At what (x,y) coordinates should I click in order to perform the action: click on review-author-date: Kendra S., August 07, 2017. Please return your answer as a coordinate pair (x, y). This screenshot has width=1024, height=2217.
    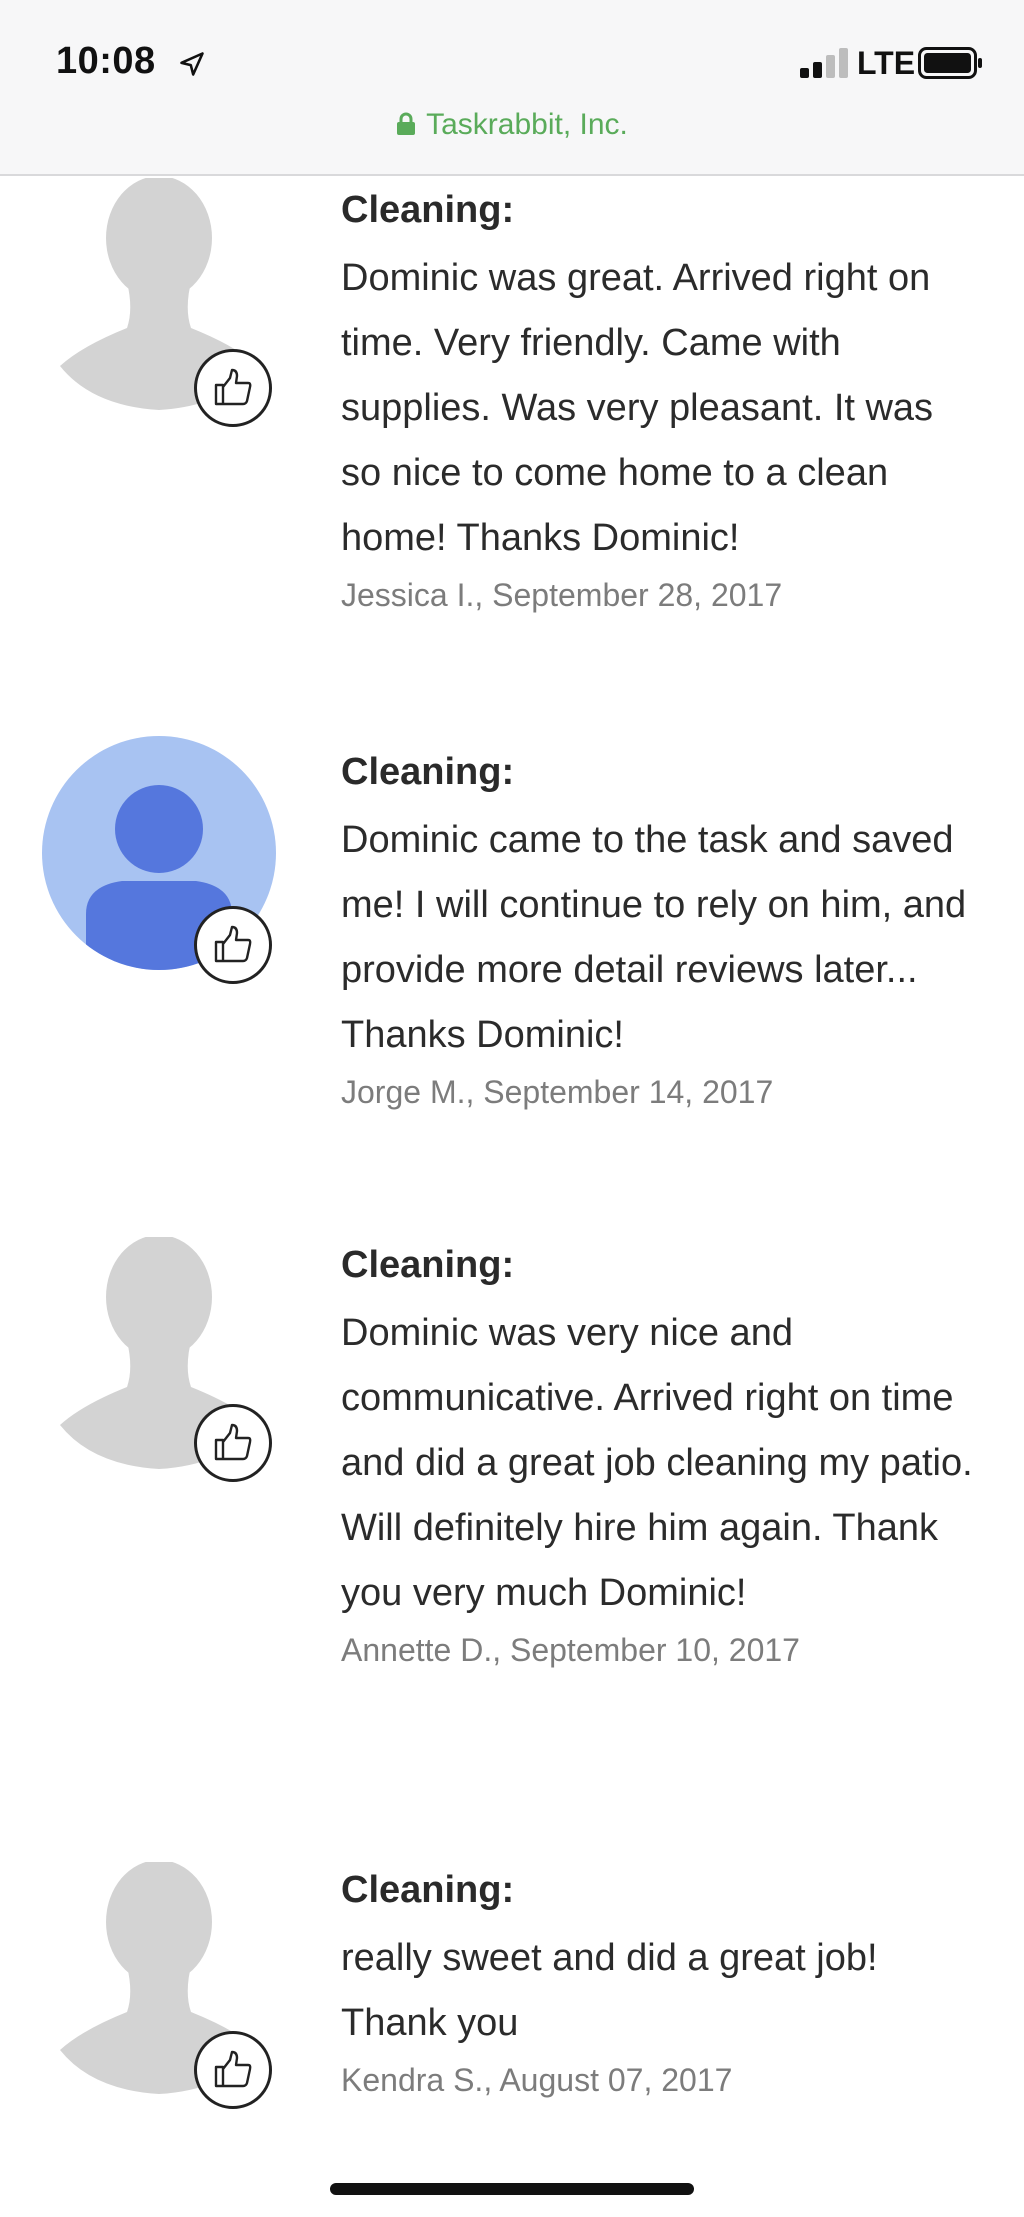
    Looking at the image, I should click on (537, 2080).